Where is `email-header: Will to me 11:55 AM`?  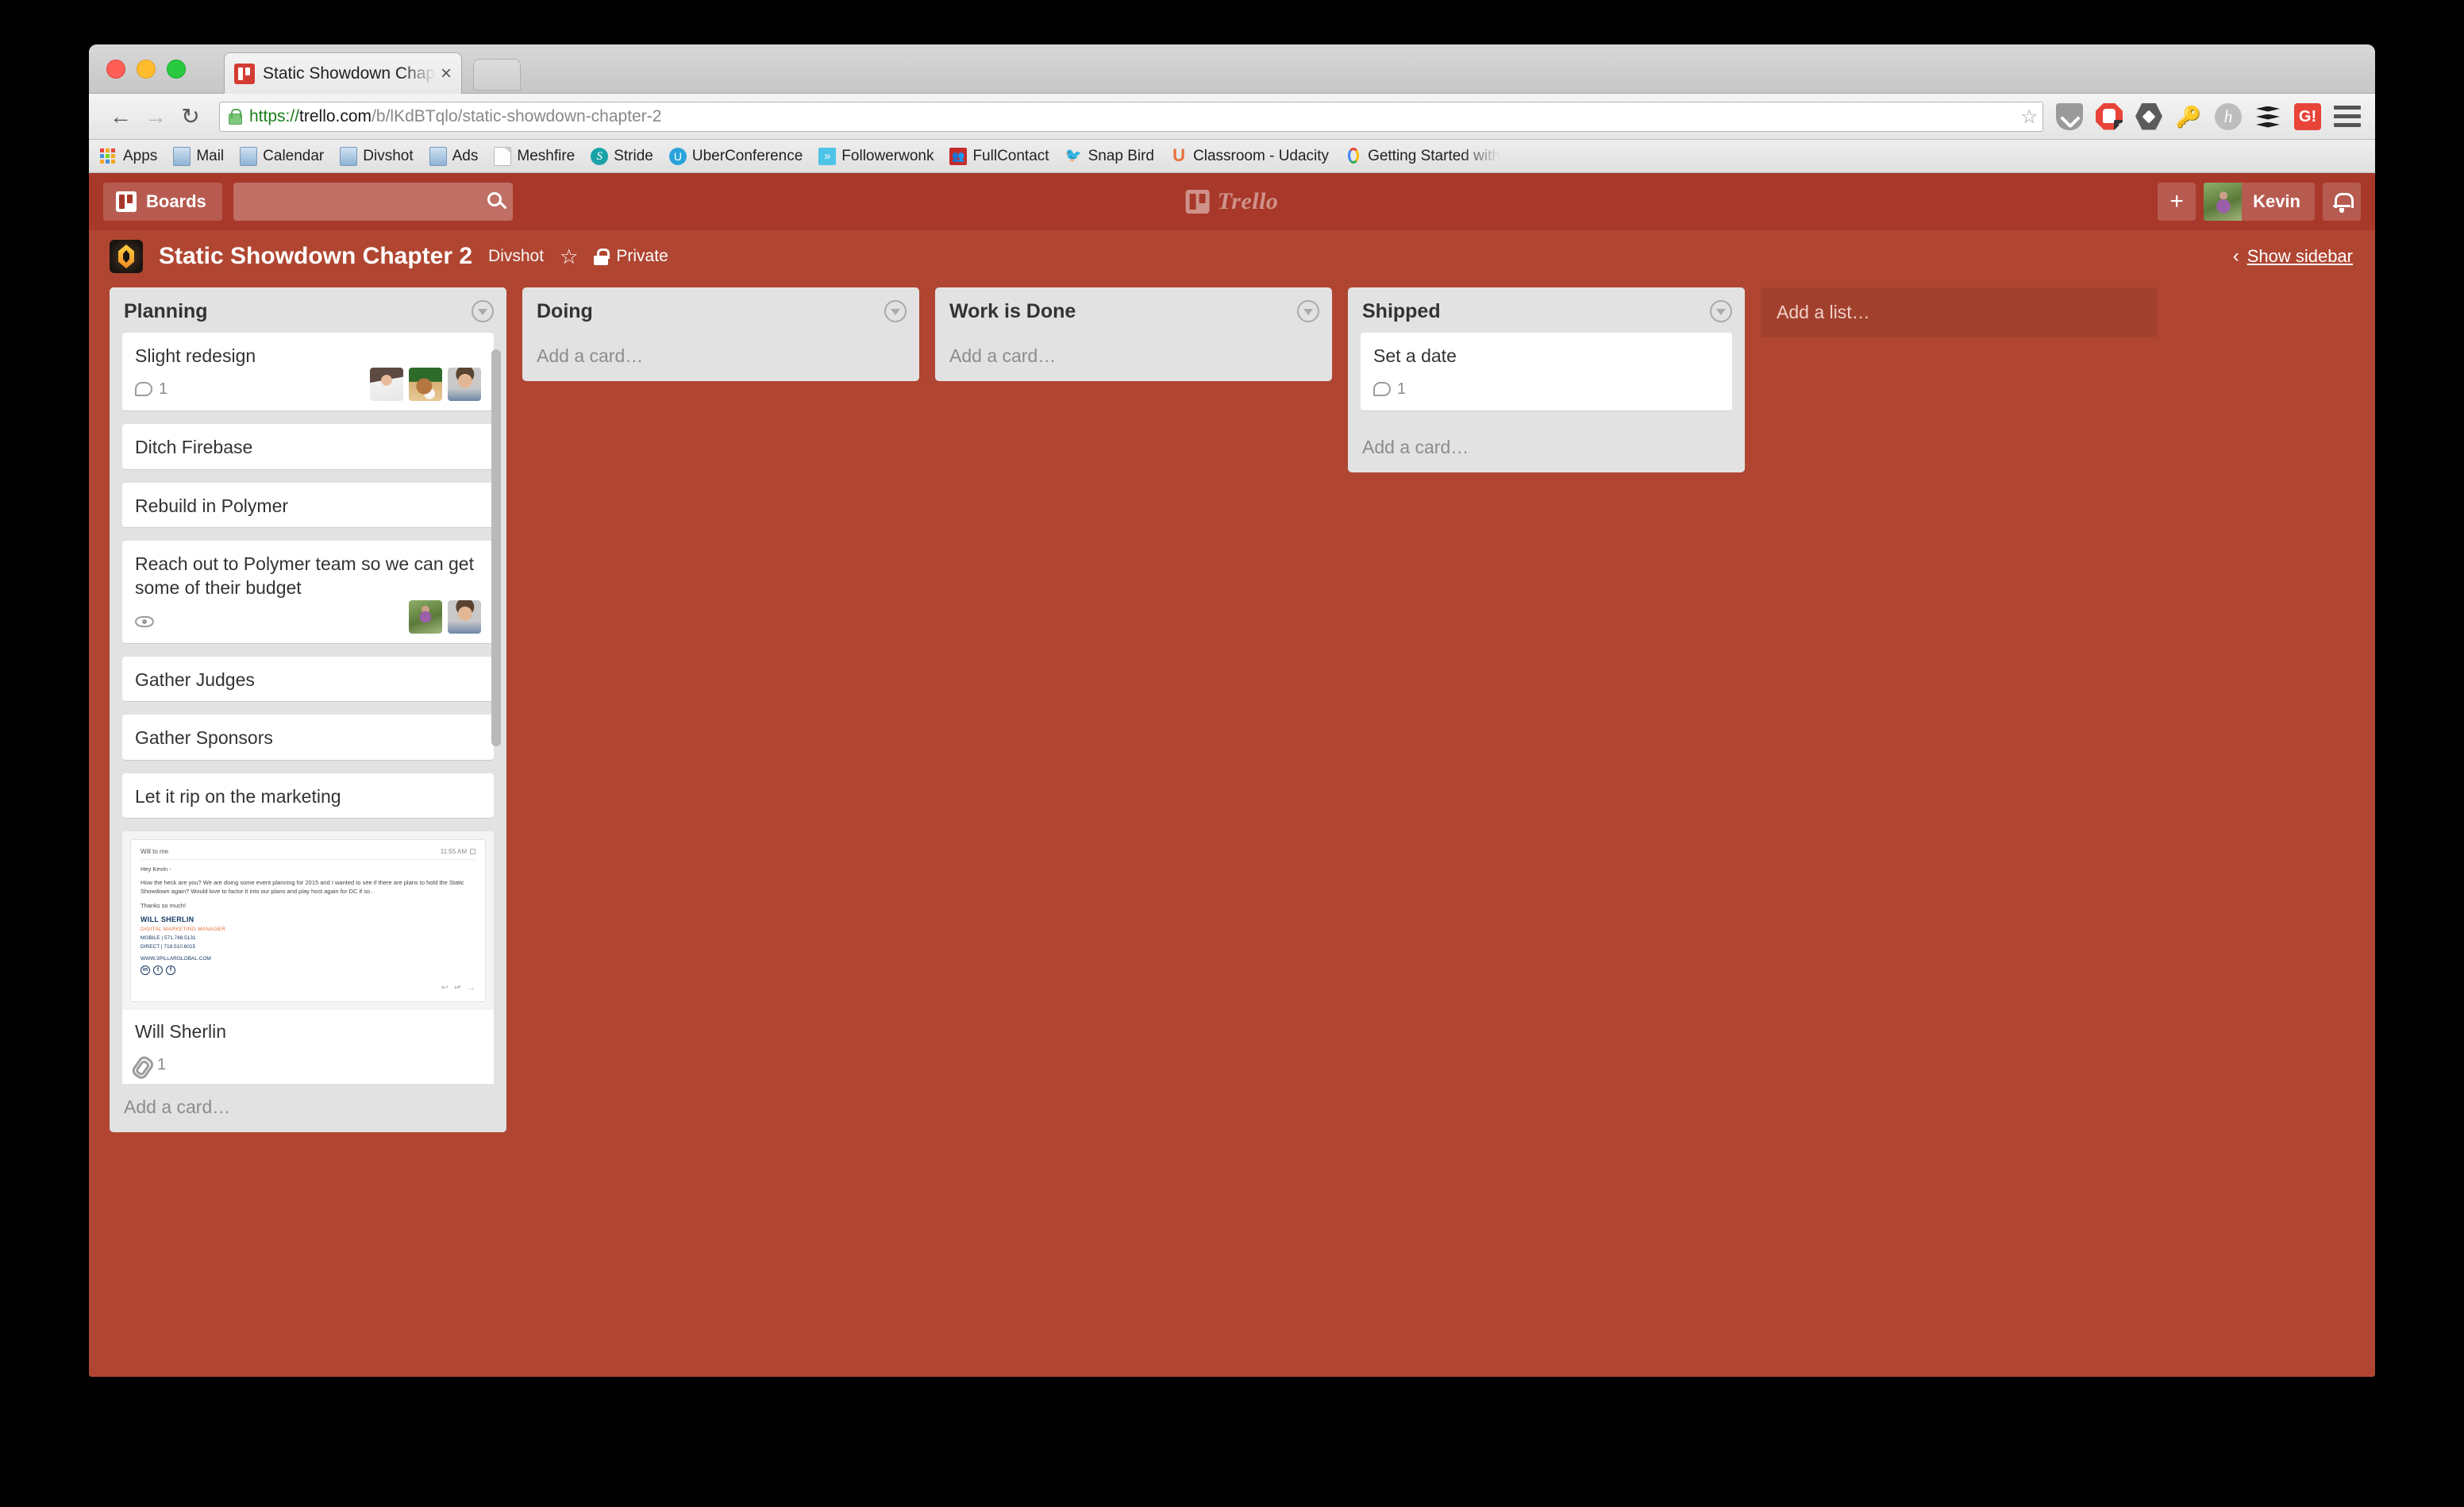
email-header: Will to me 11:55 AM is located at coordinates (308, 854).